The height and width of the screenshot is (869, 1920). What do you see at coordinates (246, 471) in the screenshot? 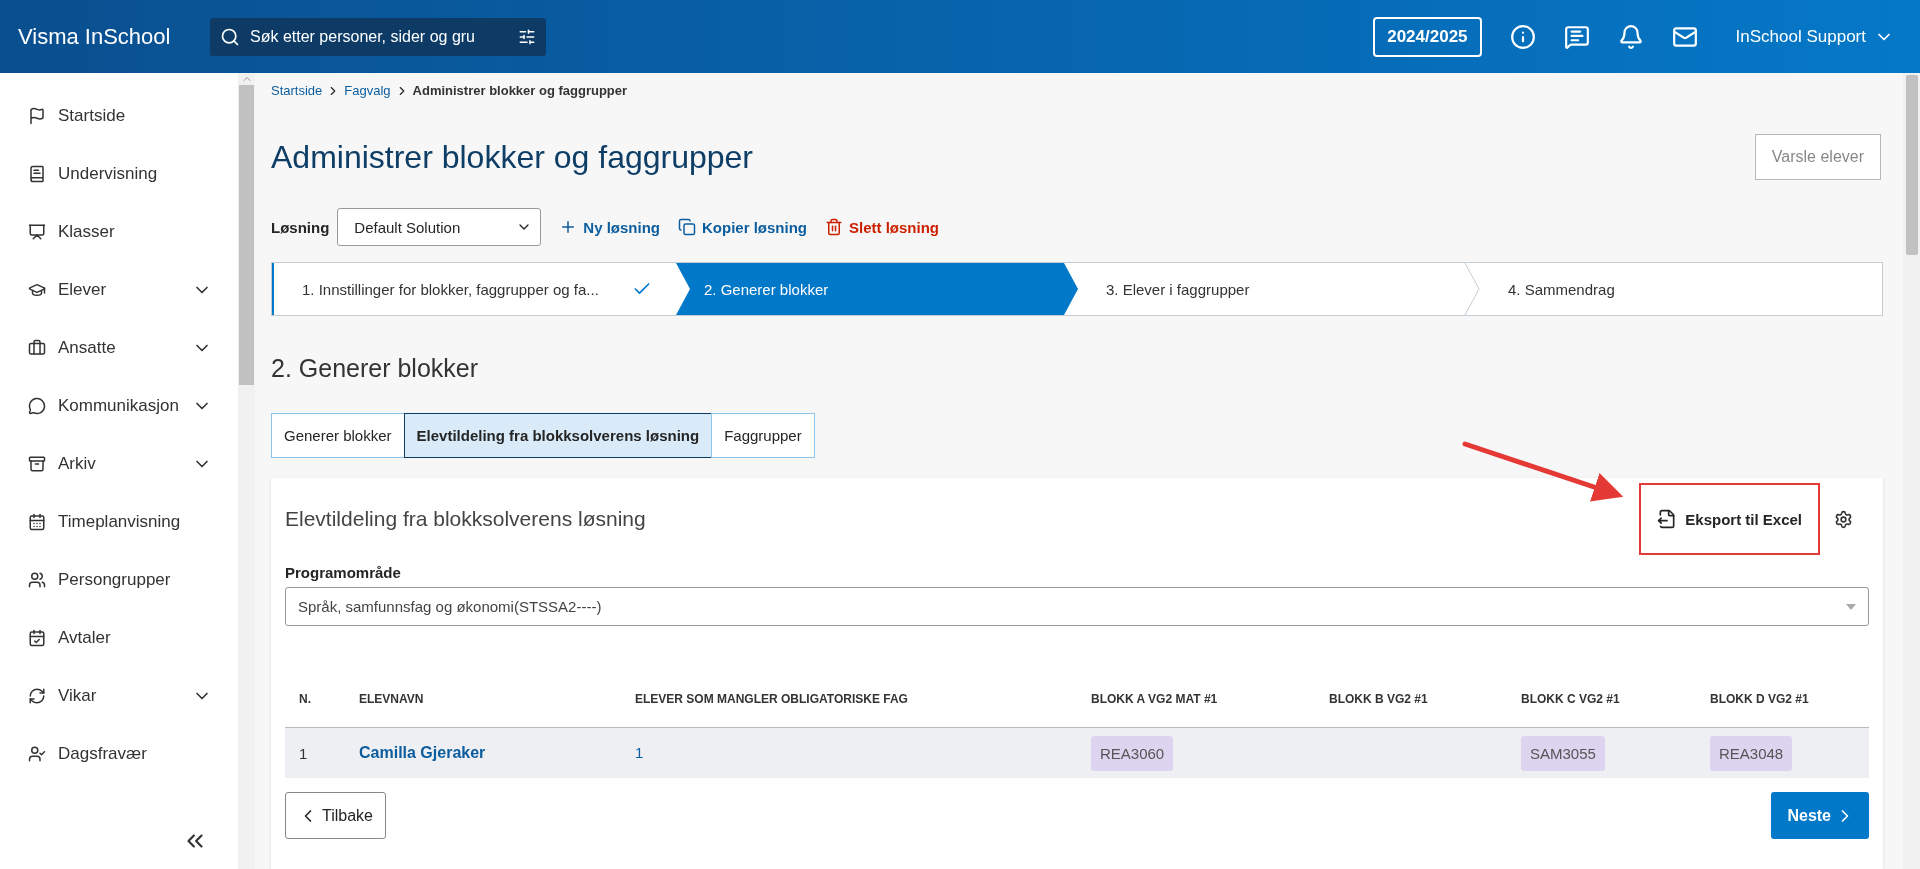
I see `sidebar-scrollbar` at bounding box center [246, 471].